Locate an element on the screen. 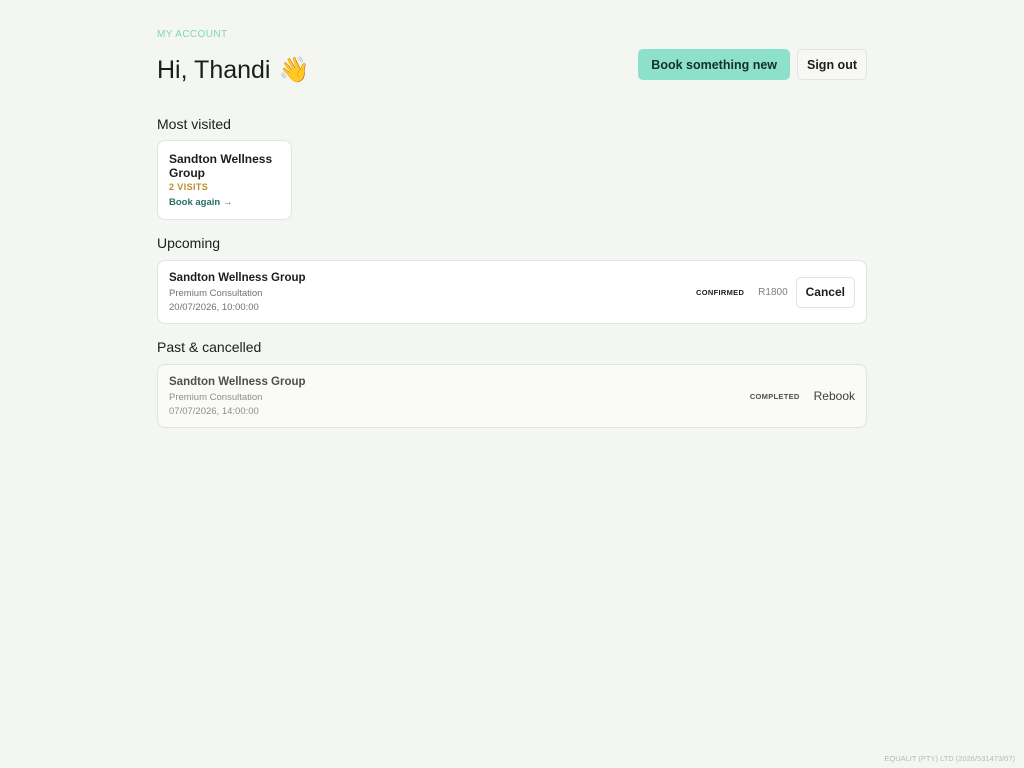 The image size is (1024, 768). past-cancelled-heading: Past & cancelled is located at coordinates (209, 347).